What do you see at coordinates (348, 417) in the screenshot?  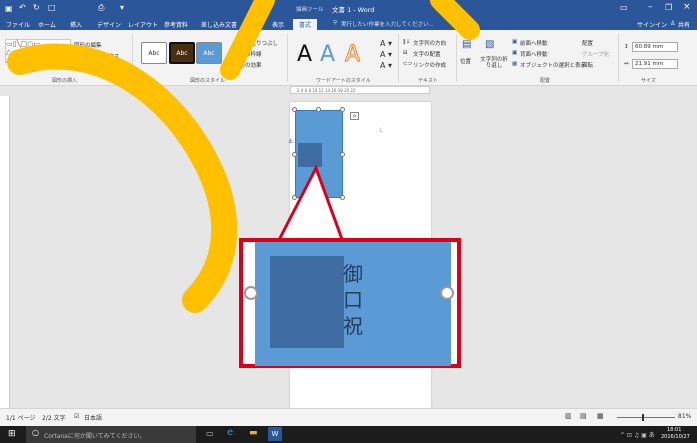 I see `status-bar: 1/1 ページ 2/2 文字 ☑ 日本語 ▥ ▤ ▦ 81%` at bounding box center [348, 417].